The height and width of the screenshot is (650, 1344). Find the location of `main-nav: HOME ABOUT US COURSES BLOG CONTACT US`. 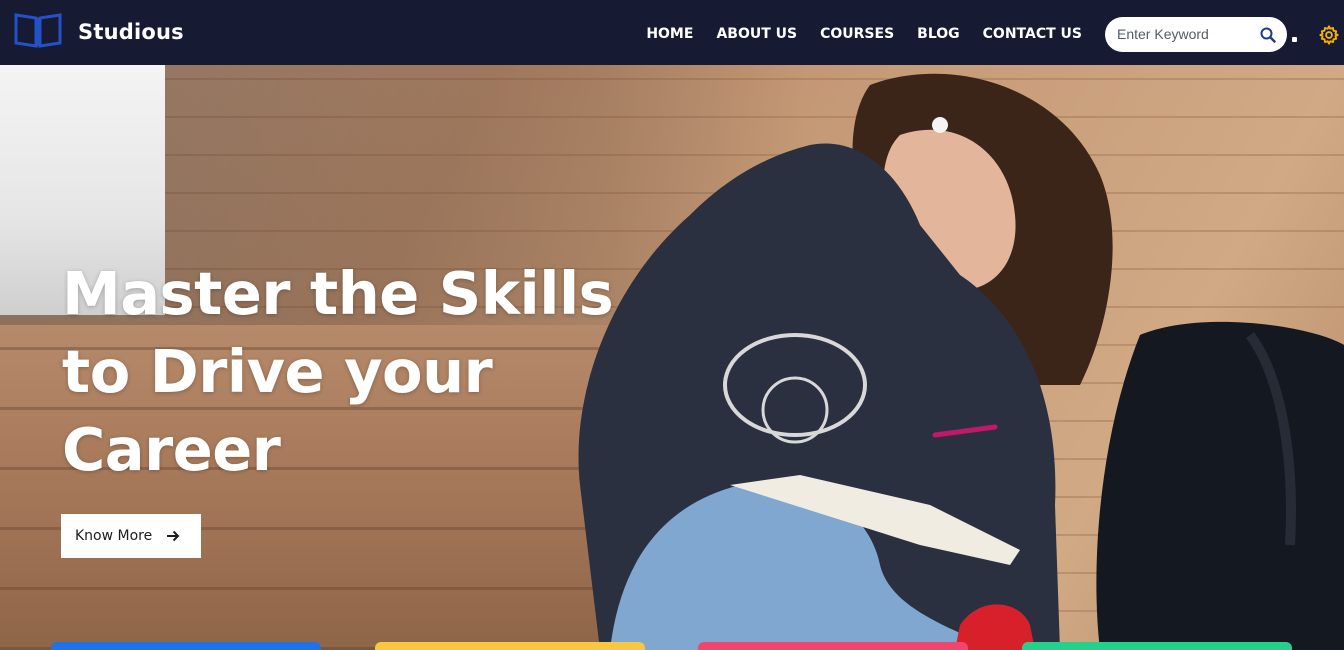

main-nav: HOME ABOUT US COURSES BLOG CONTACT US is located at coordinates (852, 34).